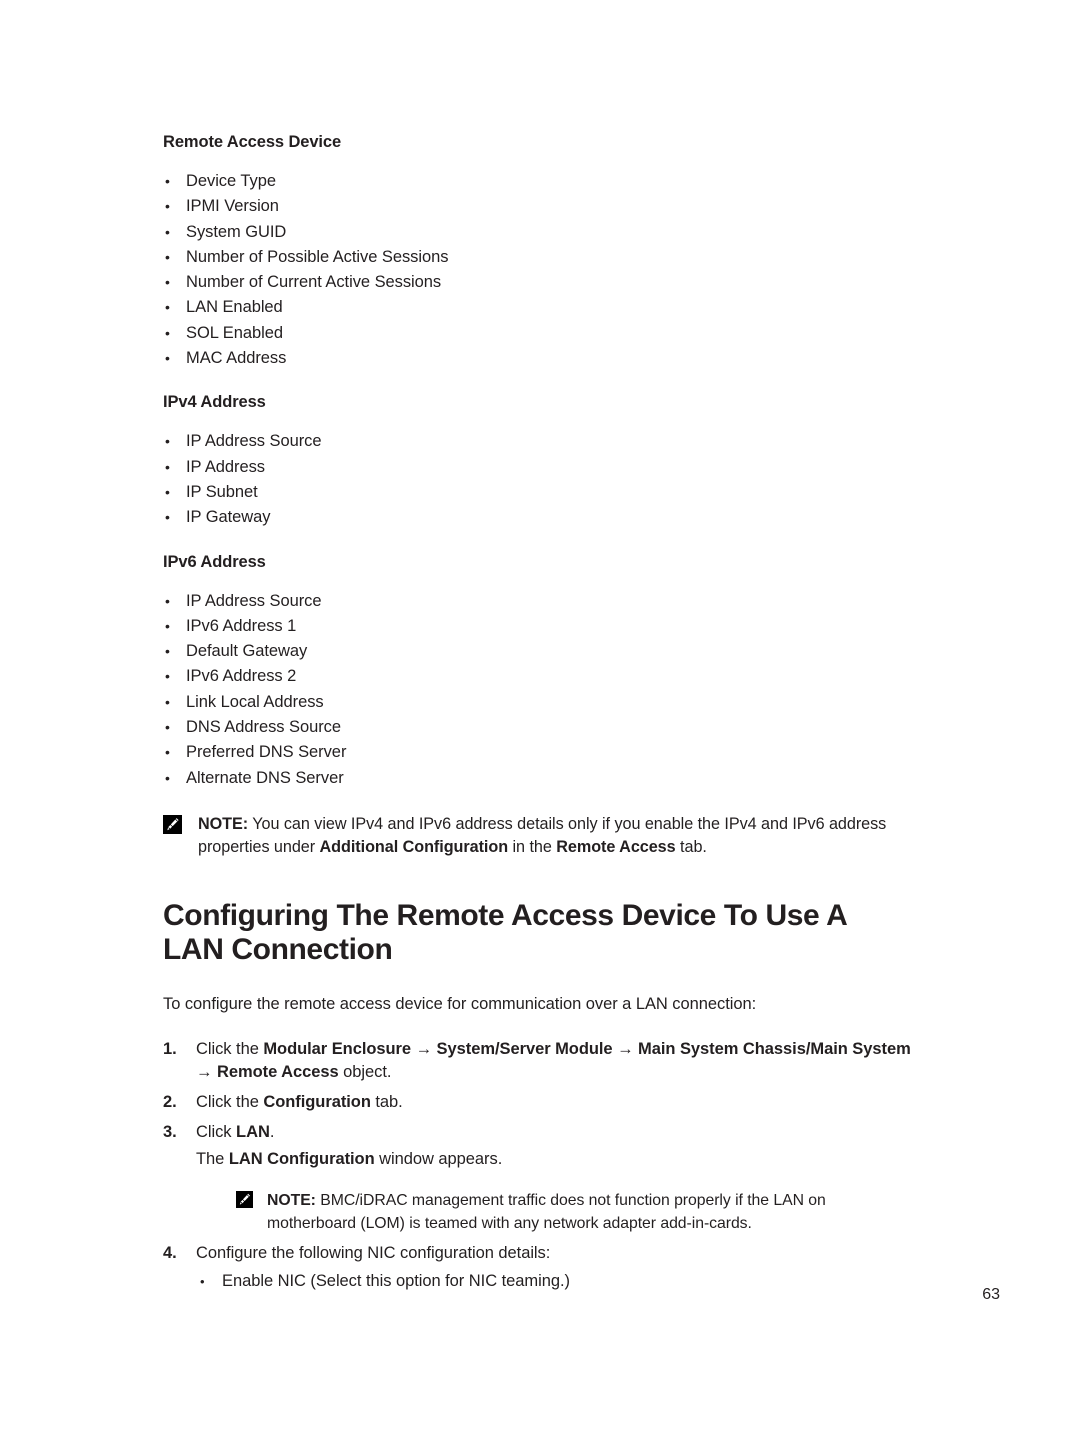 Image resolution: width=1080 pixels, height=1434 pixels. What do you see at coordinates (386, 1101) in the screenshot?
I see `step-text-2: tab.` at bounding box center [386, 1101].